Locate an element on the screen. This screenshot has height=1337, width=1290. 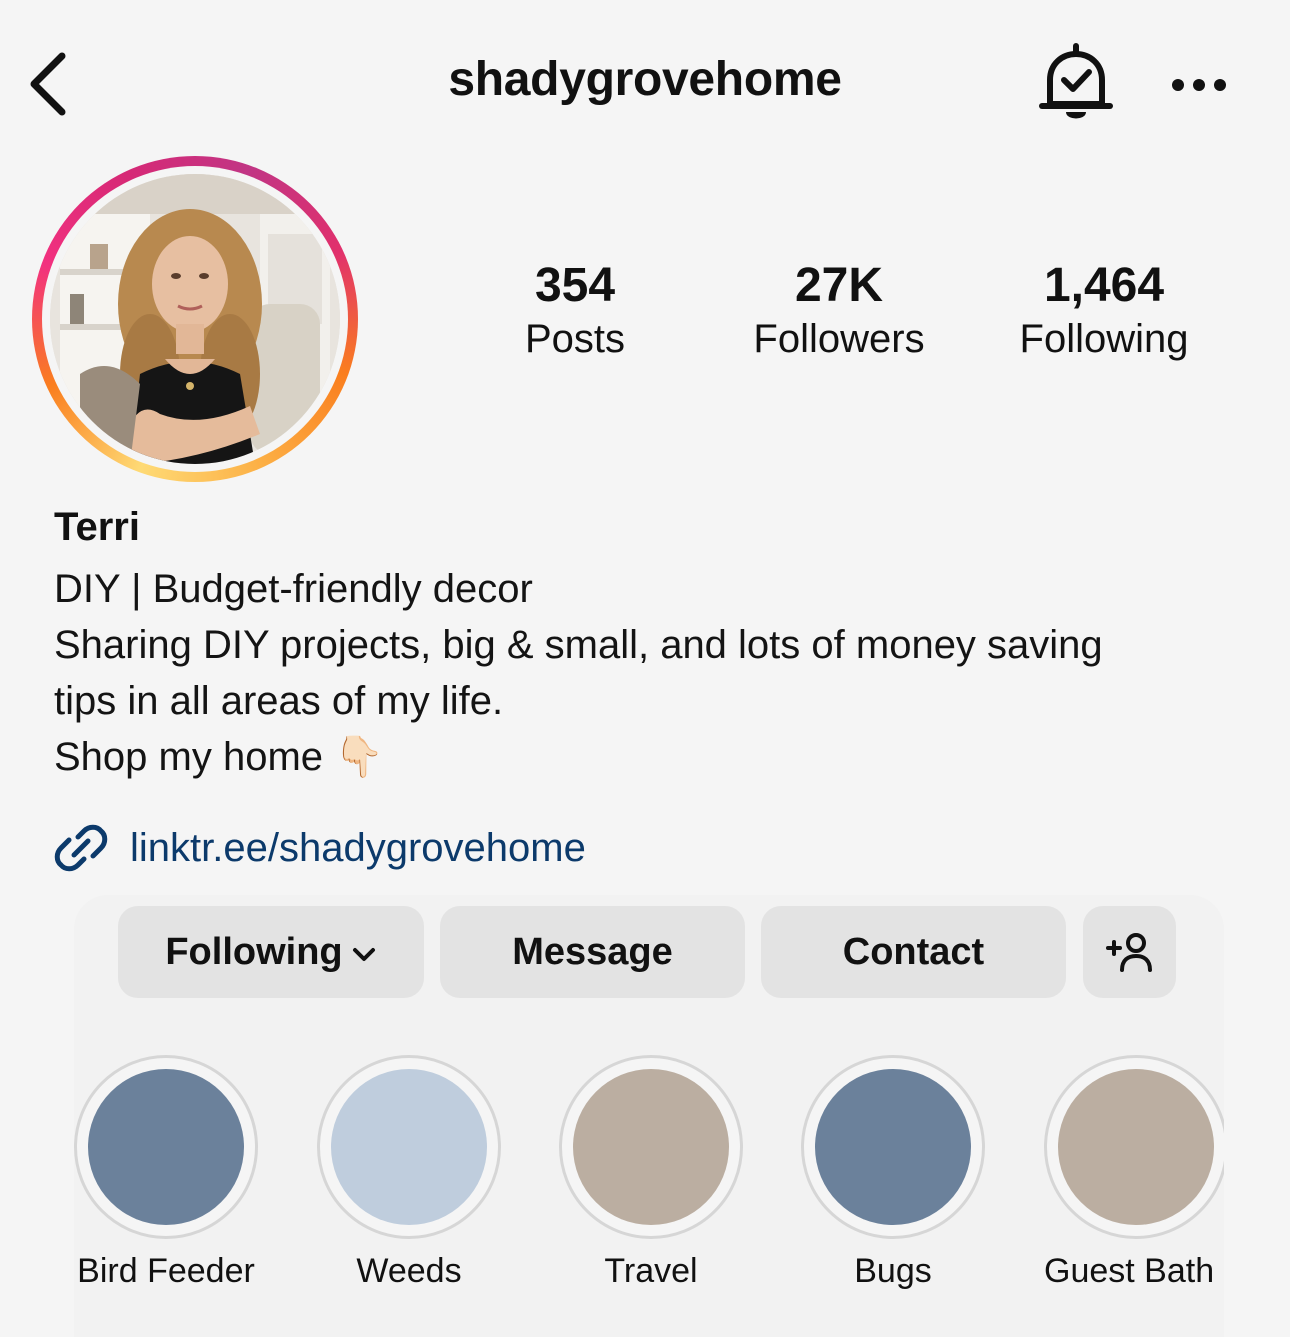
message-button-label: Message is located at coordinates (592, 951).